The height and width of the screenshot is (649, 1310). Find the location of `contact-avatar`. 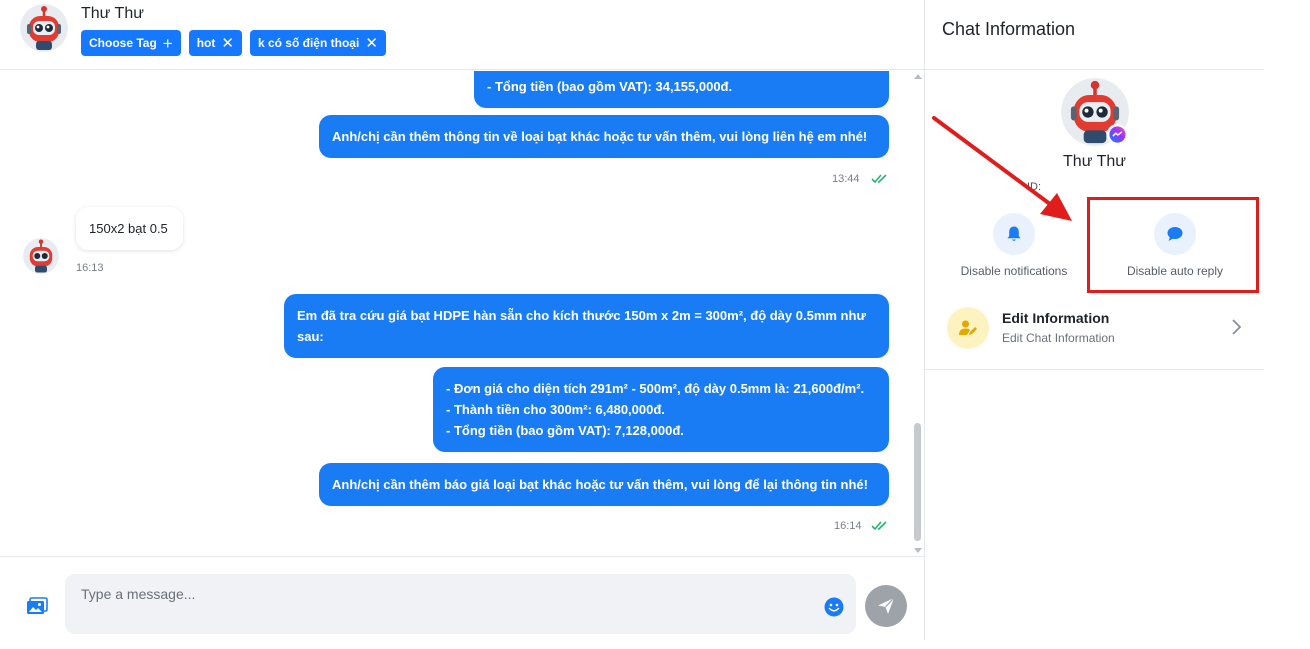

contact-avatar is located at coordinates (44, 28).